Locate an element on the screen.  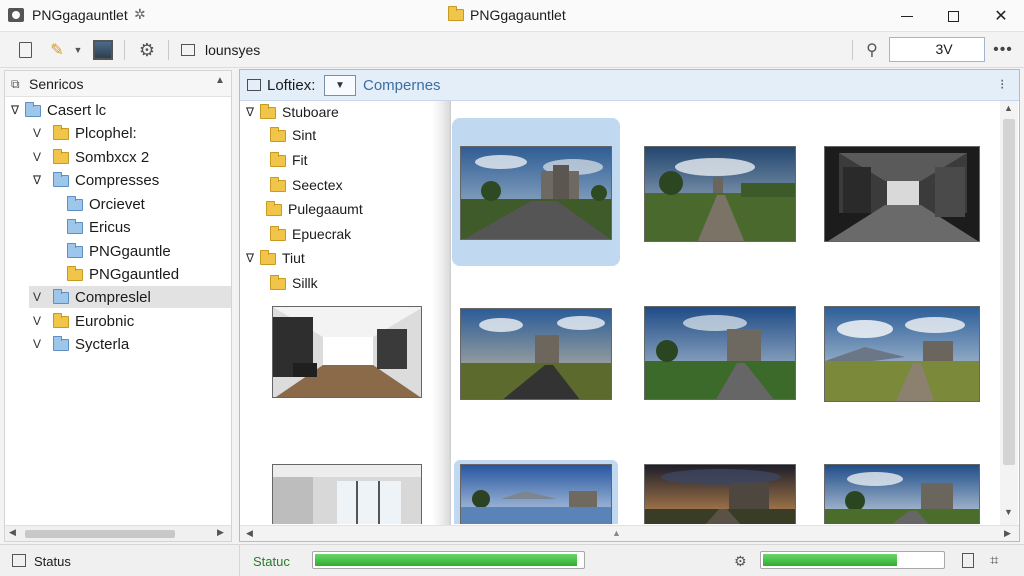
pane-splitter is located at coordinates (441, 313).